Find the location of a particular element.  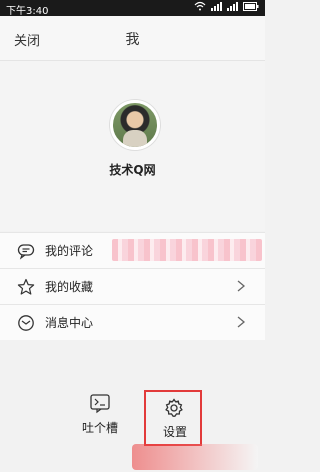

watermark is located at coordinates (195, 457).